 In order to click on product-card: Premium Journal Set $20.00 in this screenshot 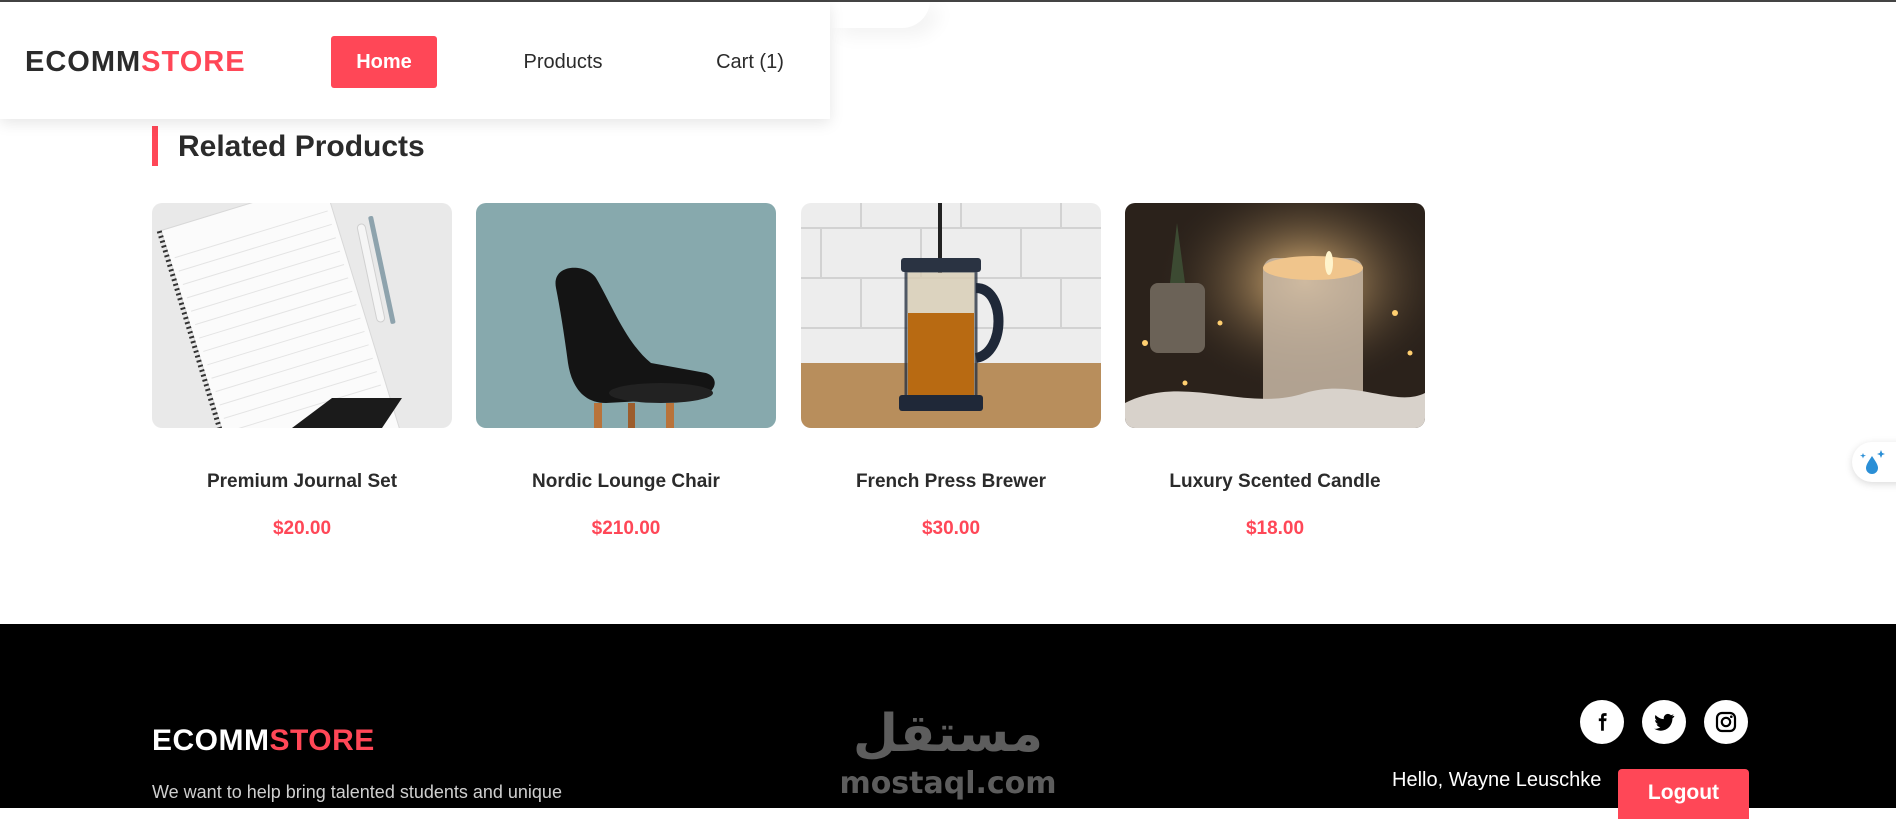, I will do `click(302, 383)`.